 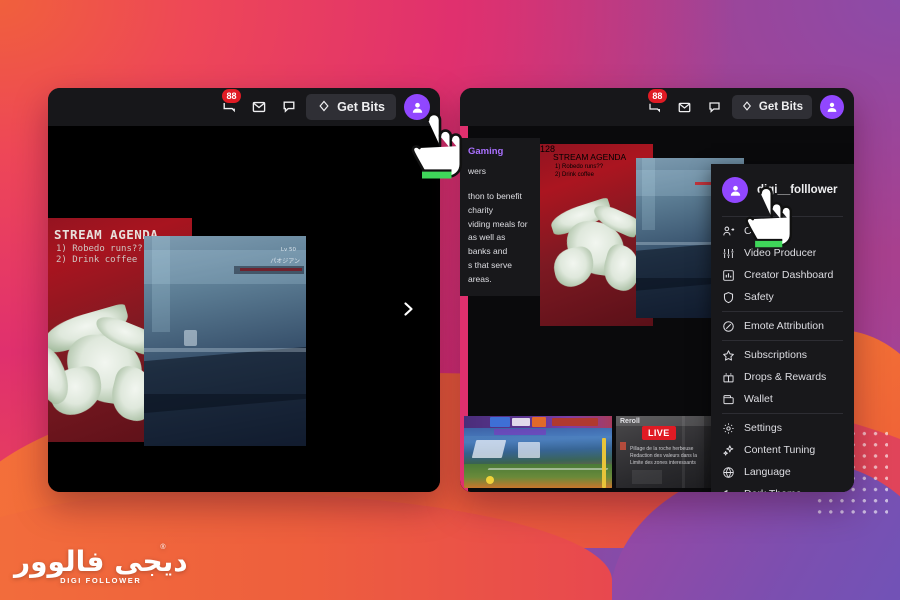 What do you see at coordinates (498, 223) in the screenshot?
I see `desc-line: viding meals for` at bounding box center [498, 223].